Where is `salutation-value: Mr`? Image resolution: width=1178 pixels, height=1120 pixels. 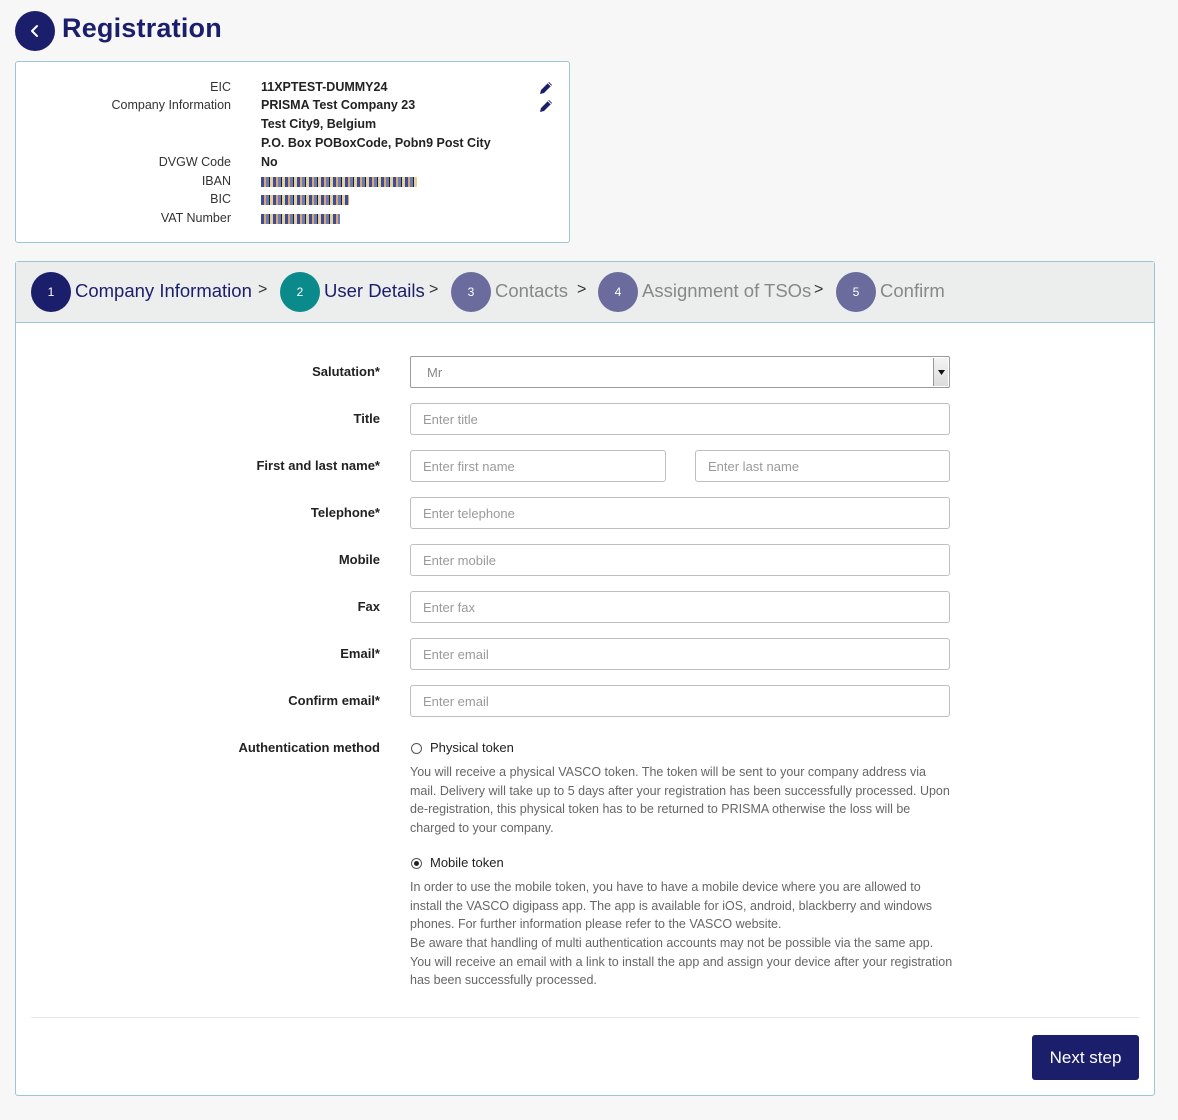 salutation-value: Mr is located at coordinates (435, 372).